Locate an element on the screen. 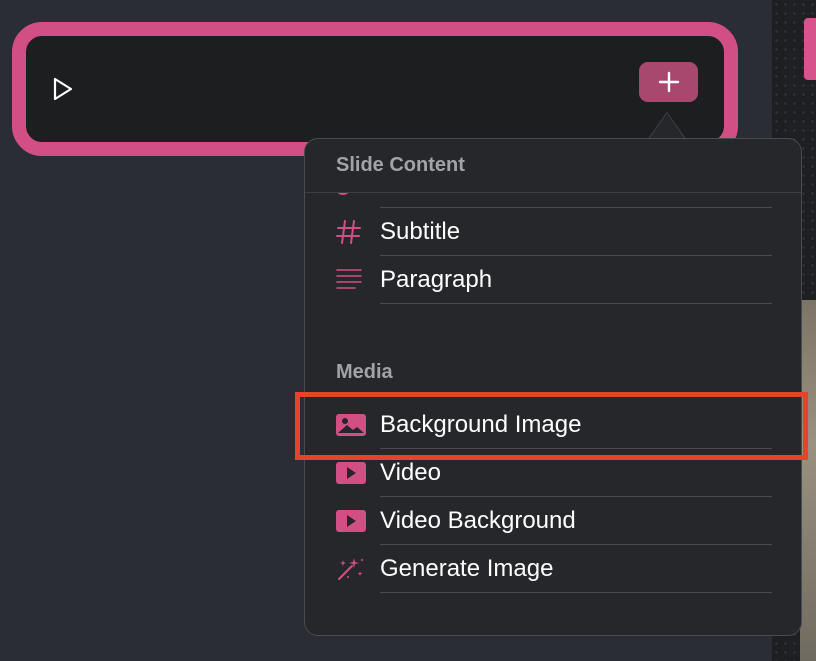  popover-arrow is located at coordinates (667, 126).